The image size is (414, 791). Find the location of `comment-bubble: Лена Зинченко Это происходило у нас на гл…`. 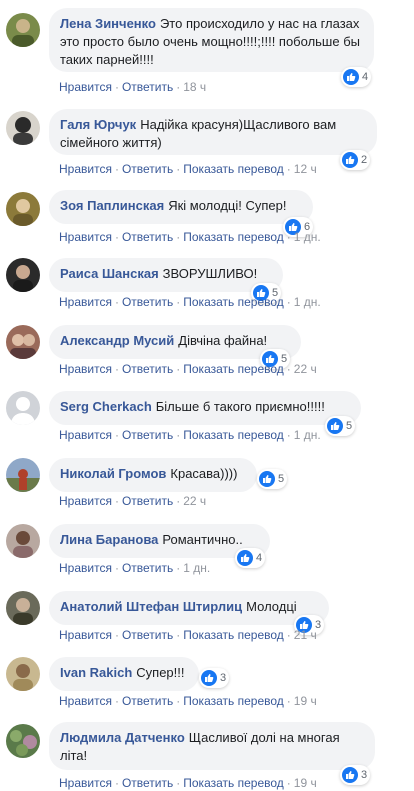

comment-bubble: Лена Зинченко Это происходило у нас на гл… is located at coordinates (211, 40).